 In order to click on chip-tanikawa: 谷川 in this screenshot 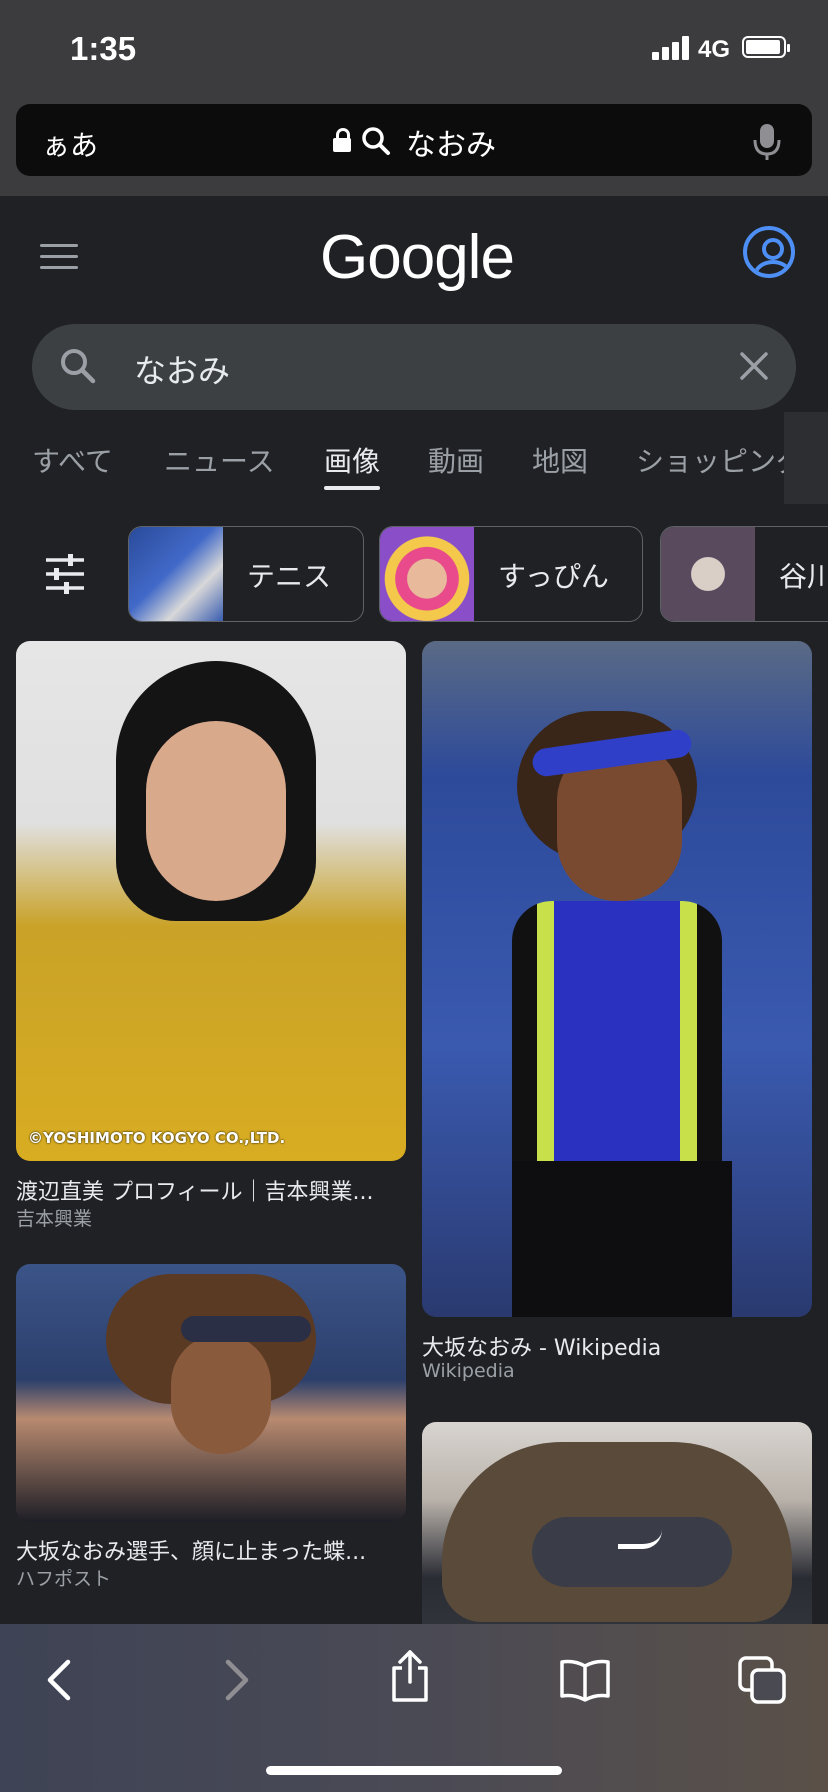, I will do `click(744, 574)`.